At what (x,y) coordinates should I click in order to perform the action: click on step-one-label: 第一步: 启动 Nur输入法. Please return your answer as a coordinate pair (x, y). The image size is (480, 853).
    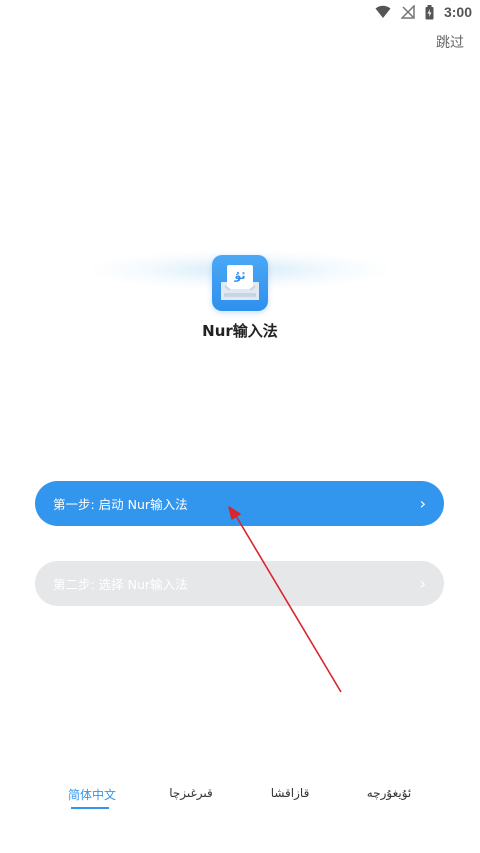
    Looking at the image, I should click on (120, 504).